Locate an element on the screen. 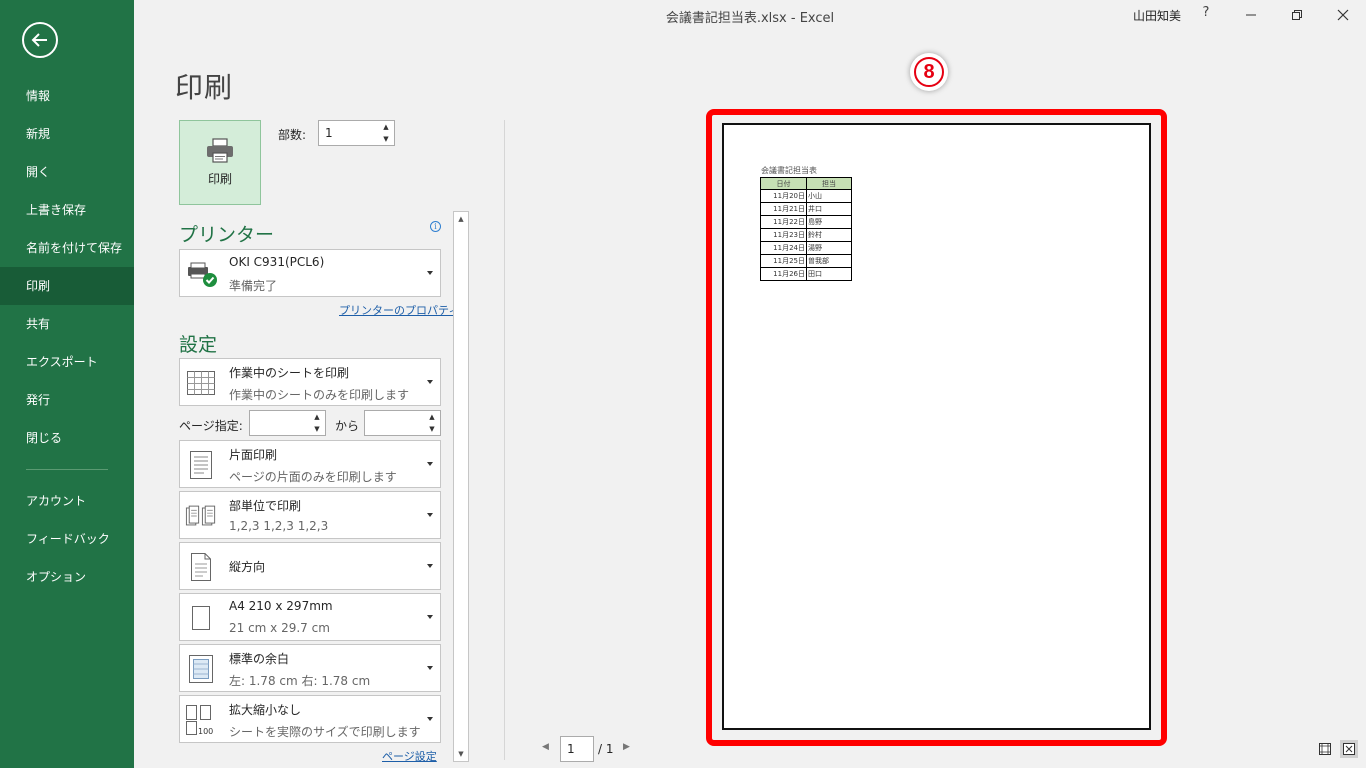  show-margins-button is located at coordinates (1325, 749).